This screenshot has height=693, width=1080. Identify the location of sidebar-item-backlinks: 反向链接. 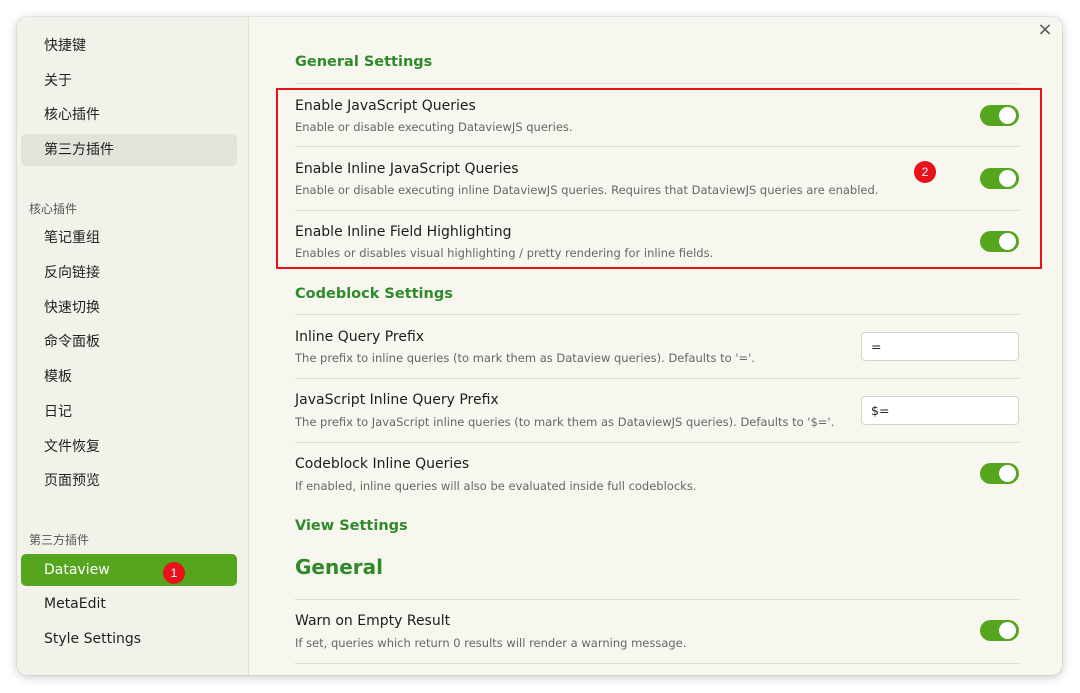
(129, 273).